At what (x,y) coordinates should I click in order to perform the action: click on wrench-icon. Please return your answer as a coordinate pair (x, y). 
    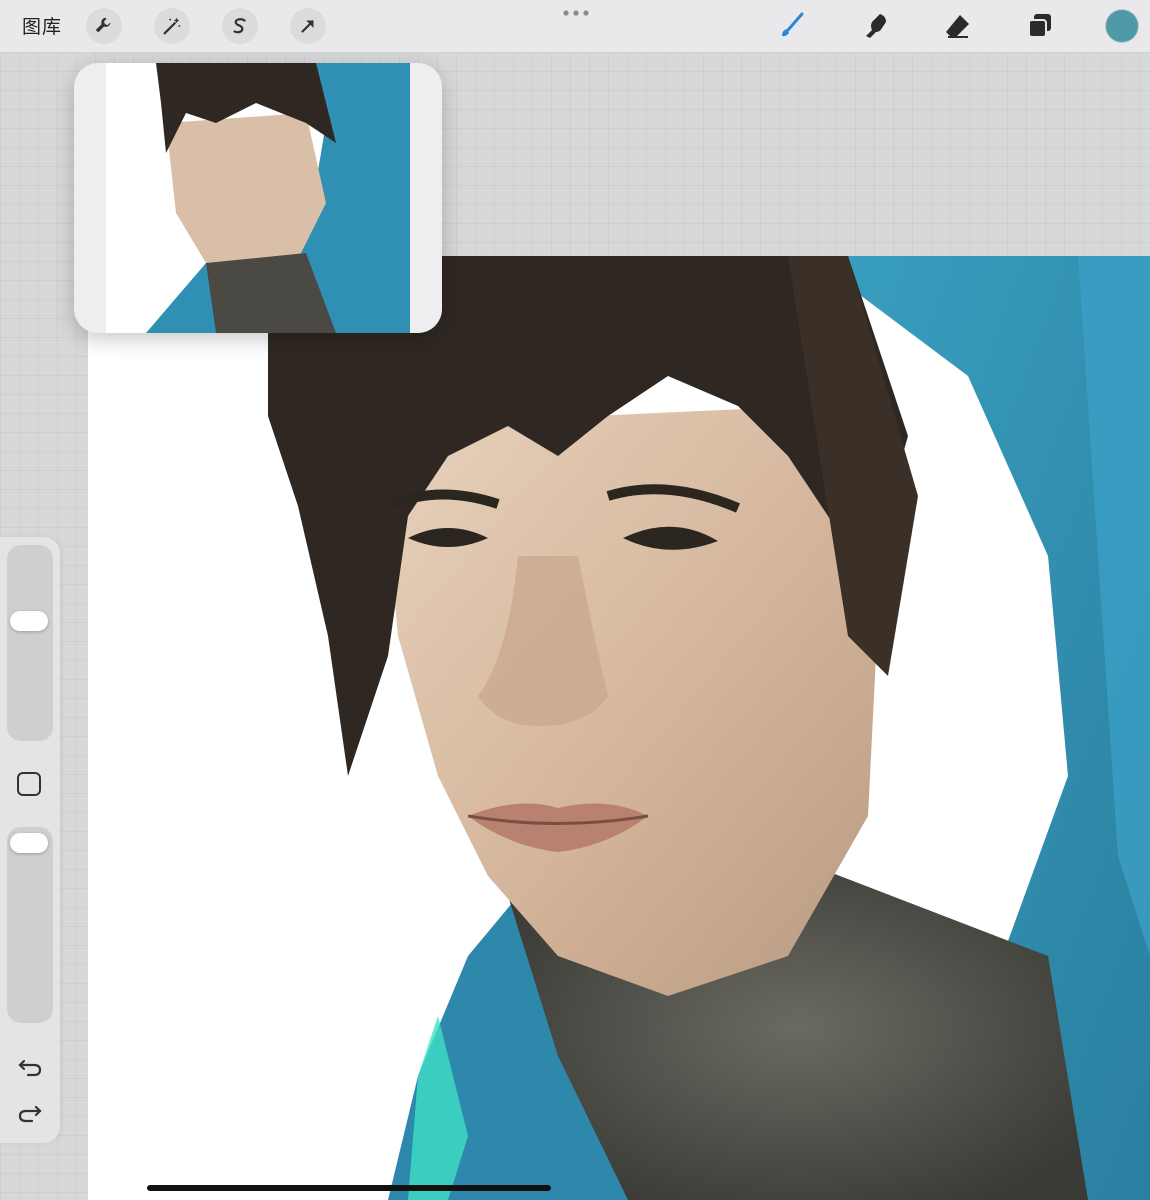
    Looking at the image, I should click on (103, 25).